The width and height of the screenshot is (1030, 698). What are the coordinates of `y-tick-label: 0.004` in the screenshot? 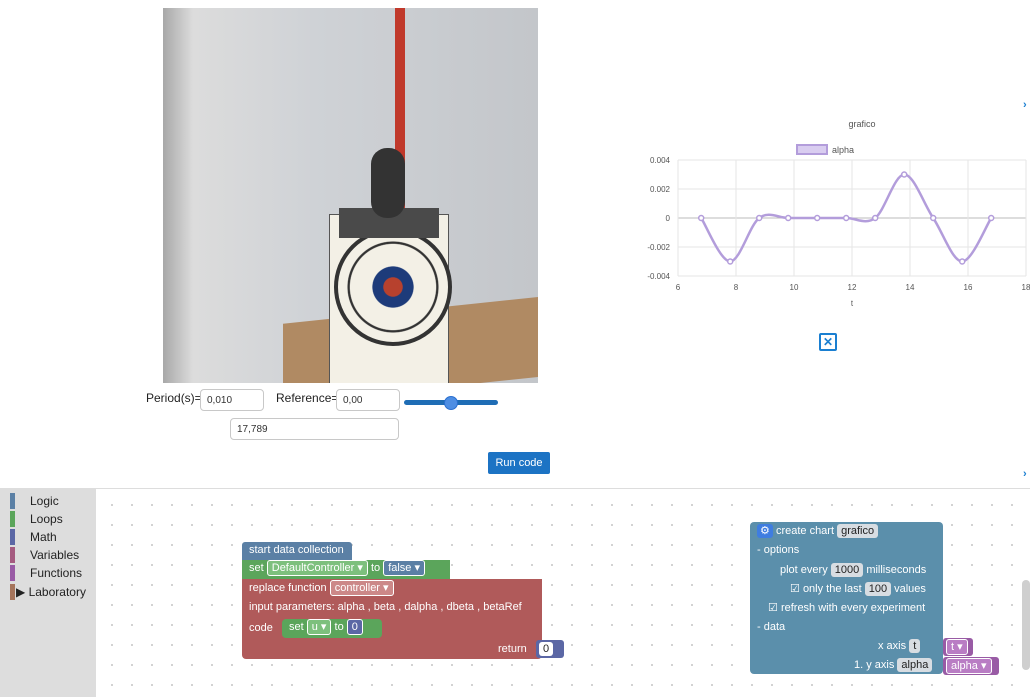 It's located at (660, 160).